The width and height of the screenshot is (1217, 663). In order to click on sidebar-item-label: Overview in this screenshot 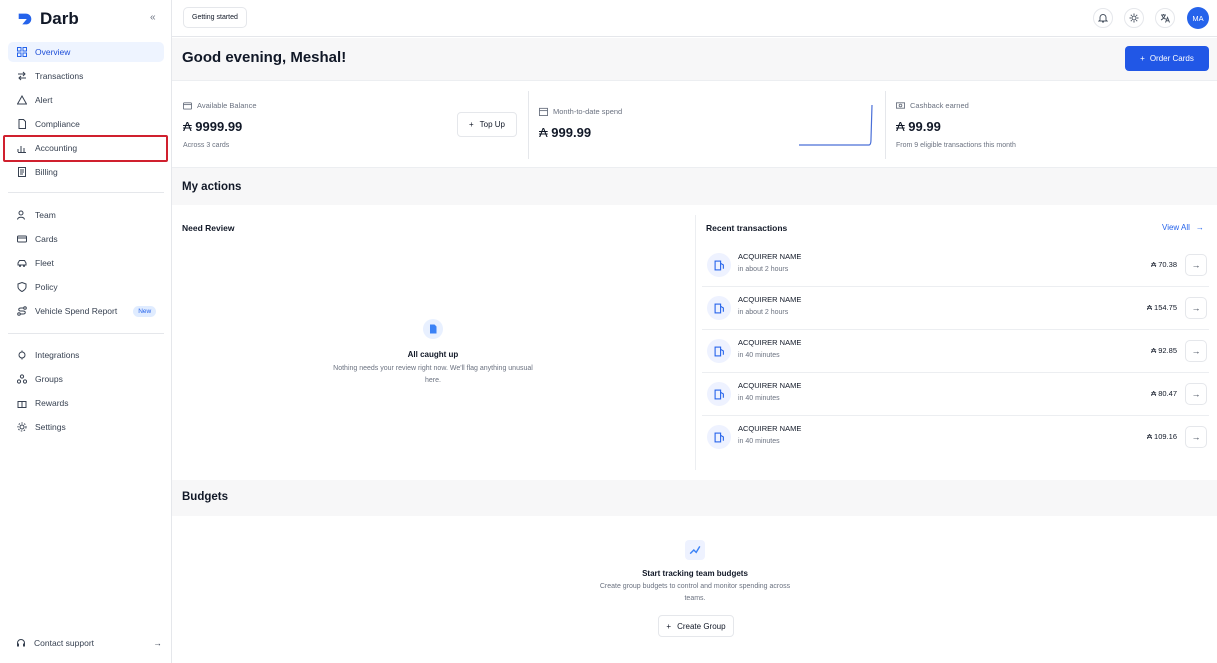, I will do `click(53, 52)`.